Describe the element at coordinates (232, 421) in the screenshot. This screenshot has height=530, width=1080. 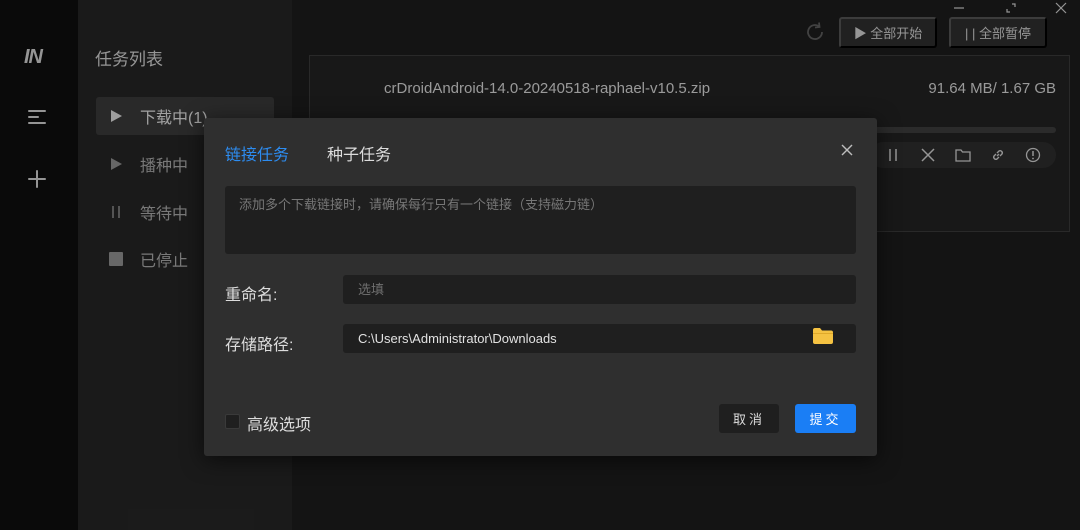
I see `advanced-options-checkbox` at that location.